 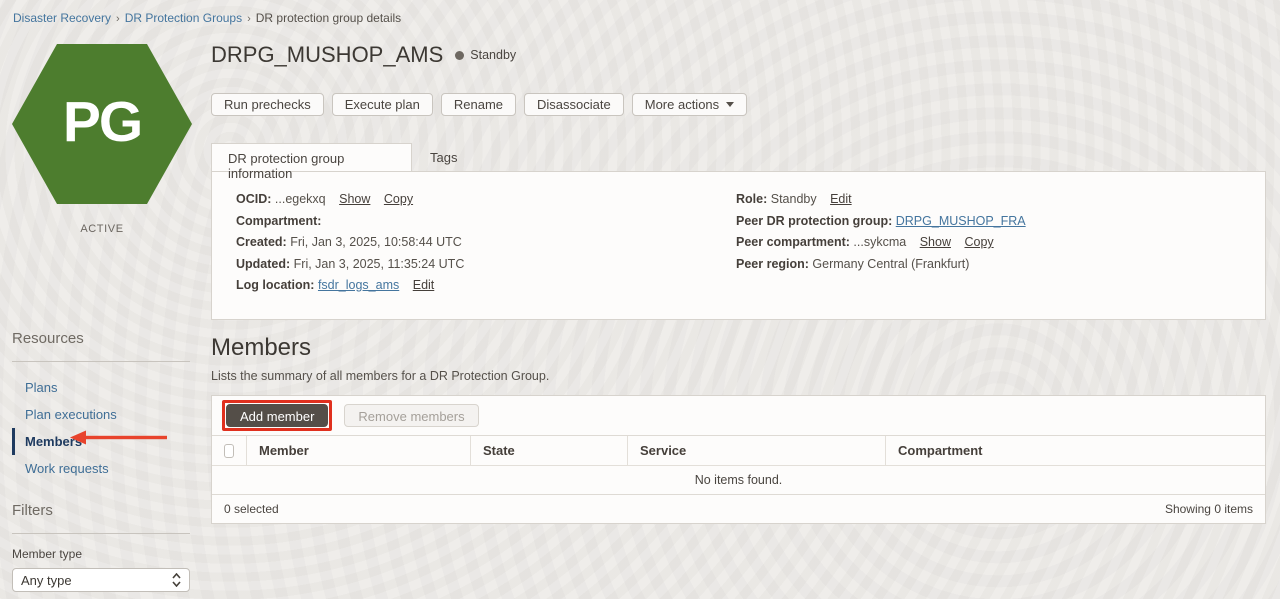 What do you see at coordinates (311, 162) in the screenshot?
I see `tab-dr-protection-group-information: DR protection group information` at bounding box center [311, 162].